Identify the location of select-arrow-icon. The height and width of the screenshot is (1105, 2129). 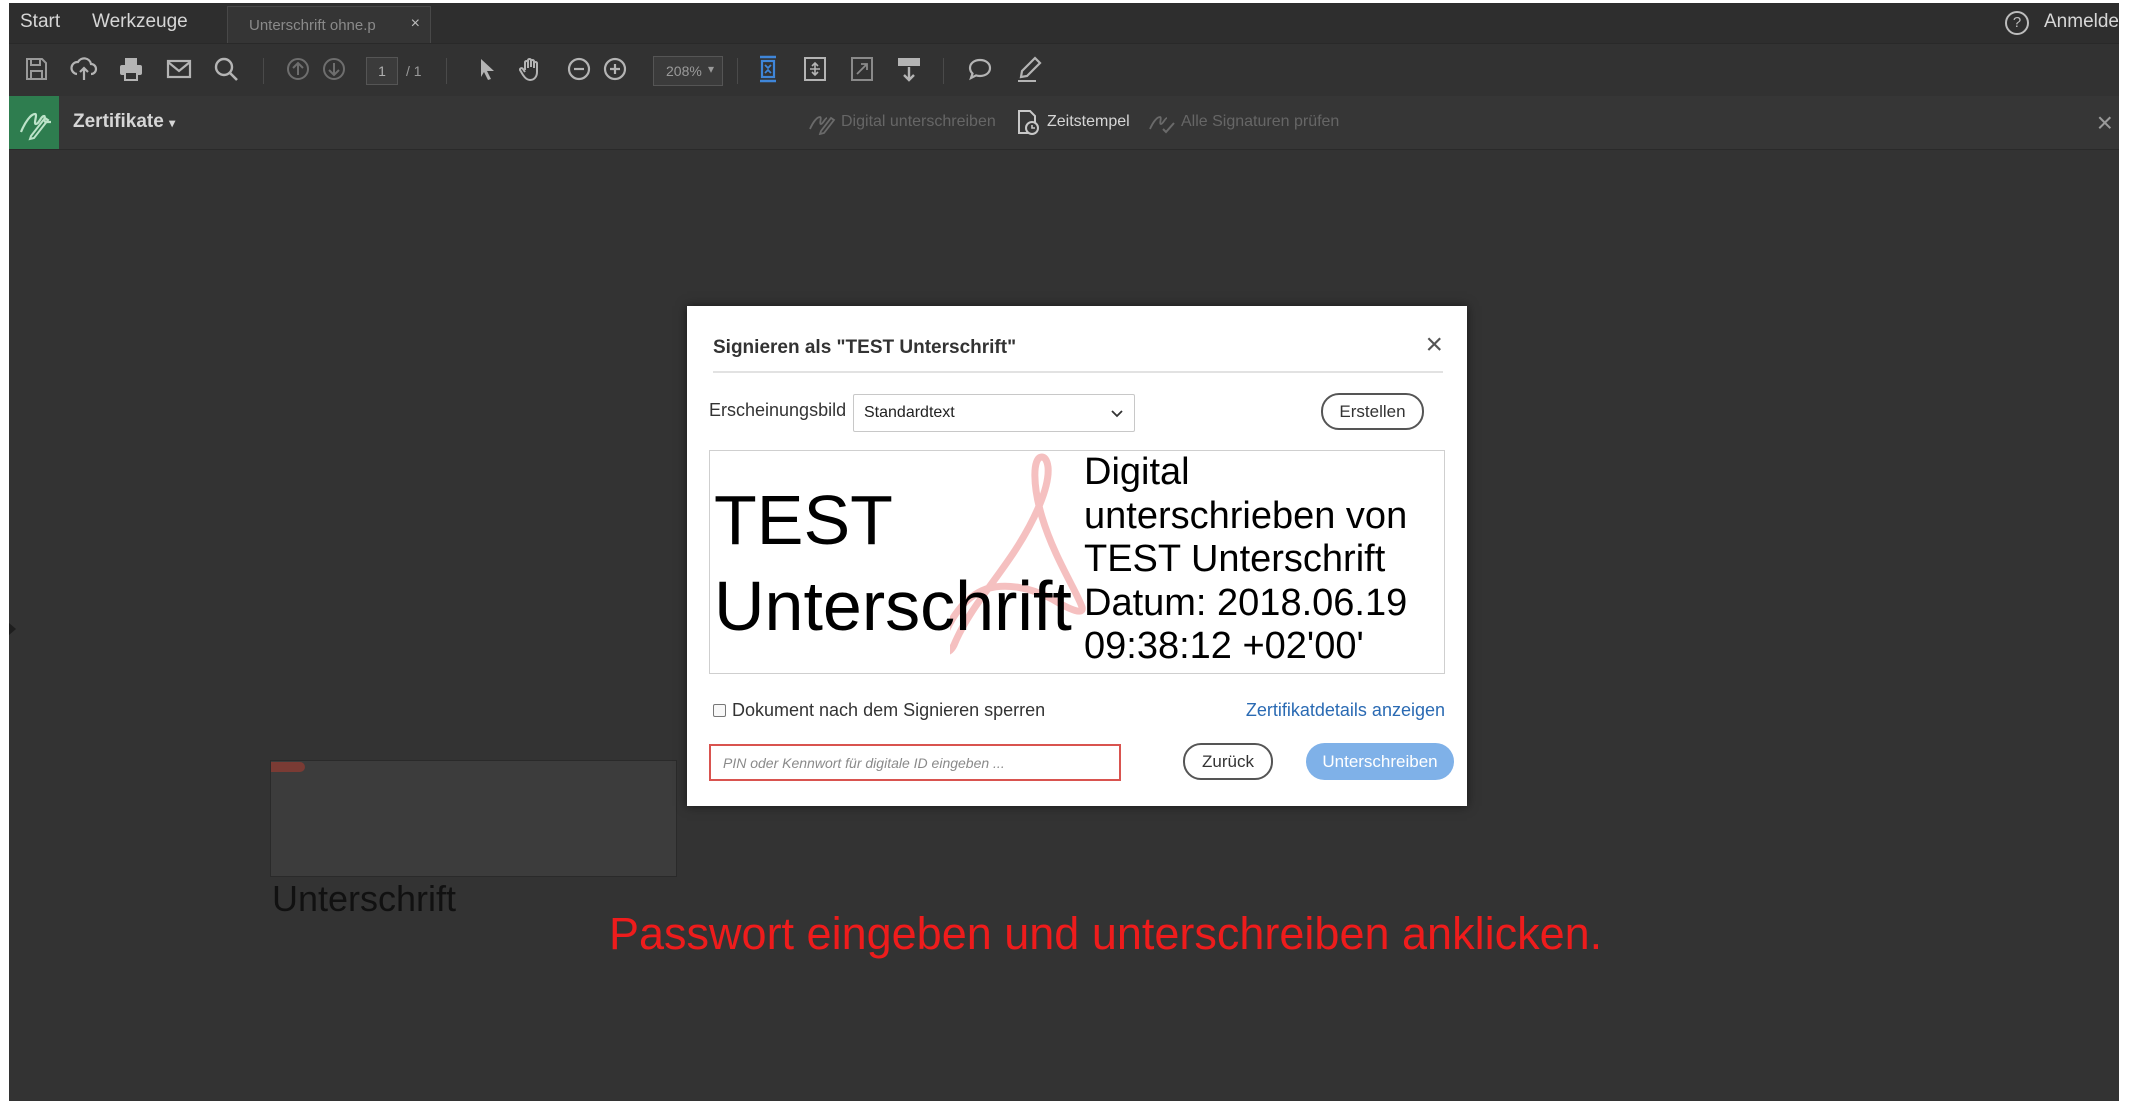
(486, 69).